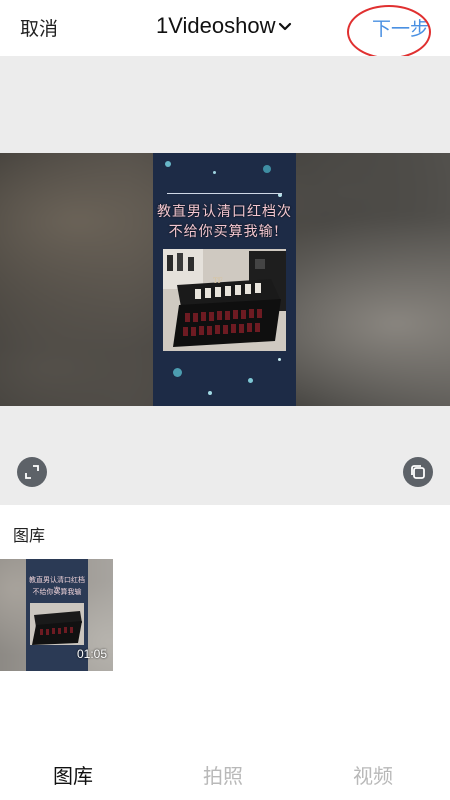 The image size is (450, 800). I want to click on video-frame: 教直男认清口红档次 不给你买算我输! TF, so click(224, 279).